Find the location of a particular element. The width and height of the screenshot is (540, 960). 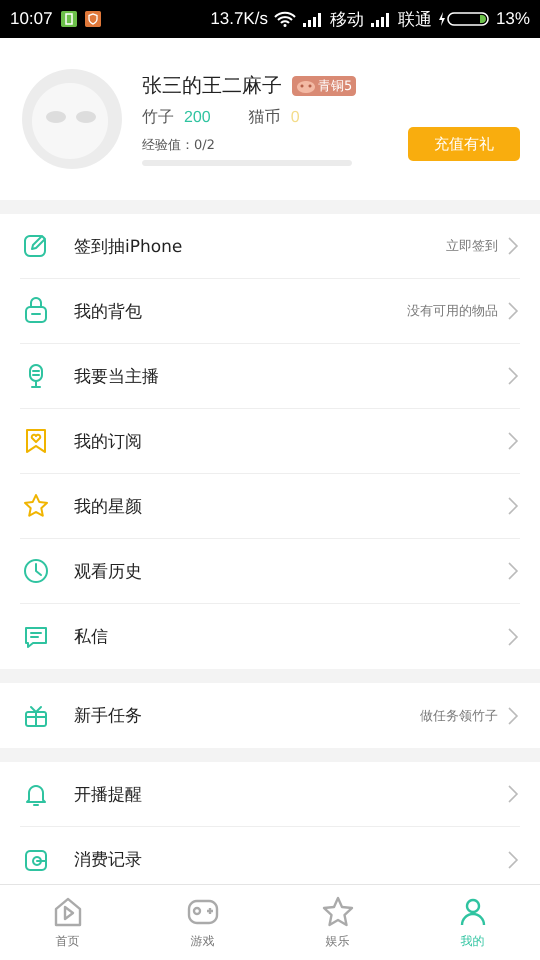

battery-icon is located at coordinates (464, 19).